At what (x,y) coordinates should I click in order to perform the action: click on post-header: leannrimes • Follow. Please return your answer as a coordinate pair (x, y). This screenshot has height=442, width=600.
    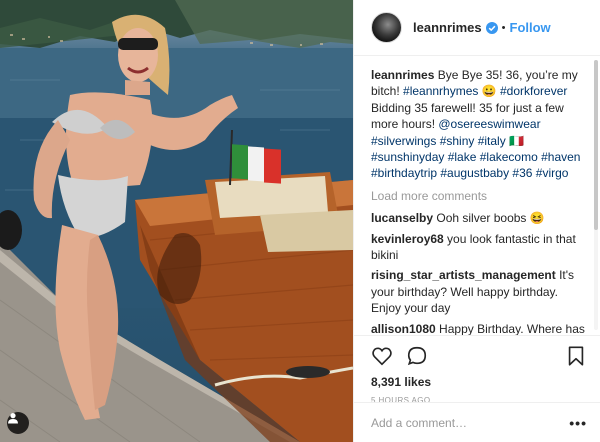
    Looking at the image, I should click on (477, 28).